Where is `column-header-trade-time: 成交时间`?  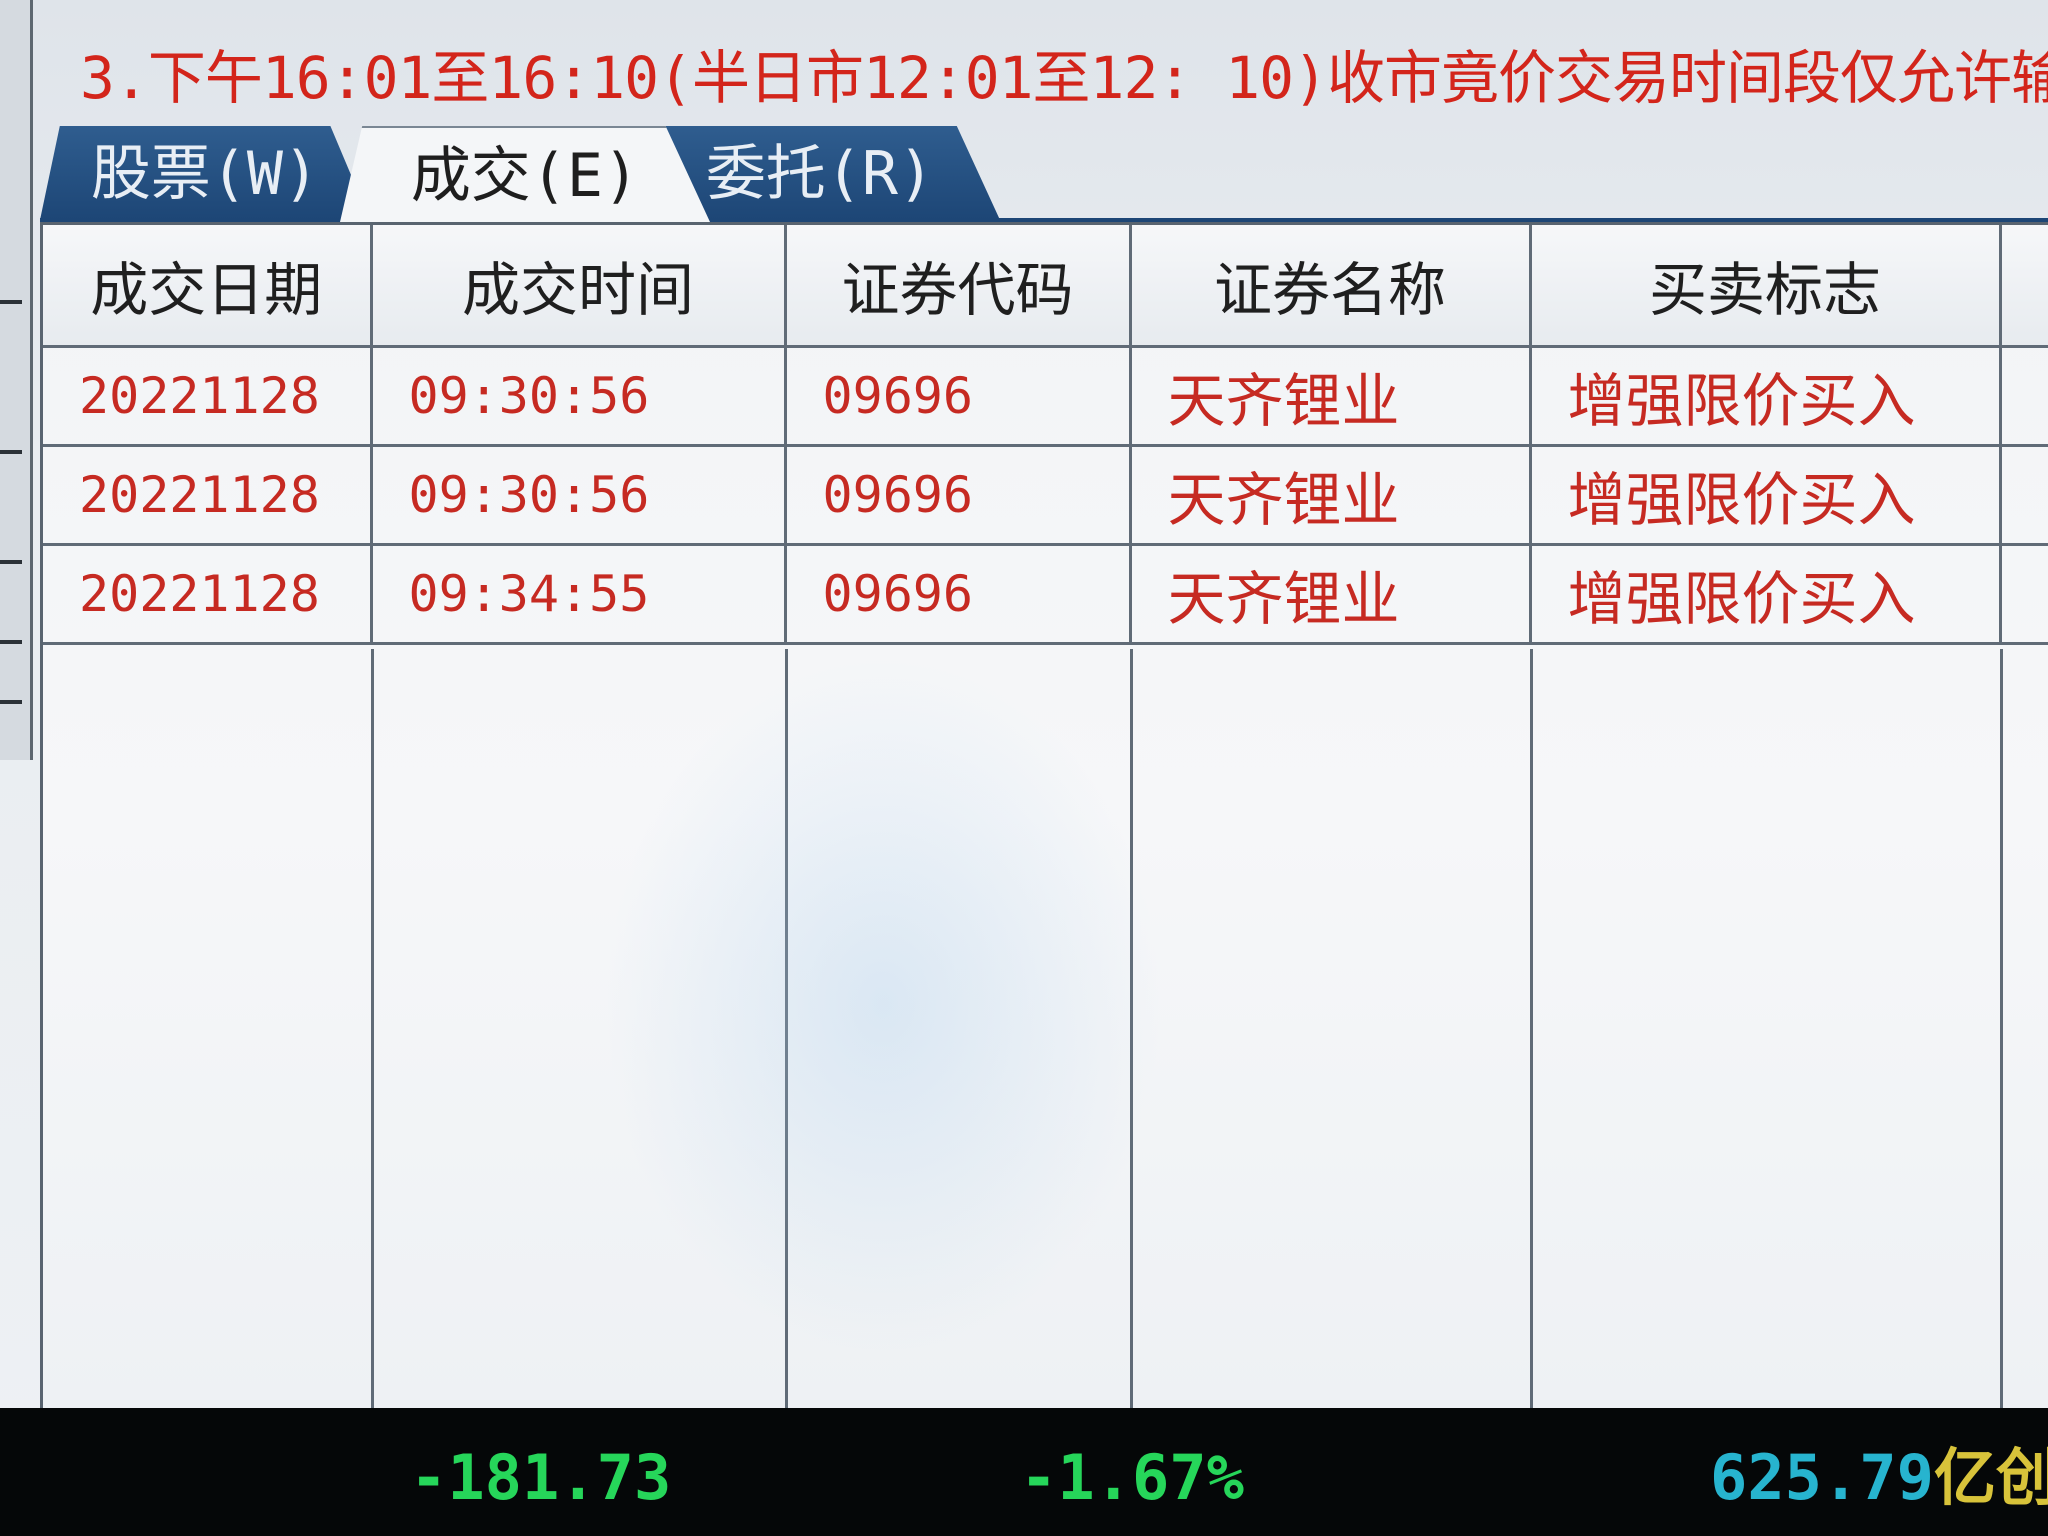
column-header-trade-time: 成交时间 is located at coordinates (579, 286).